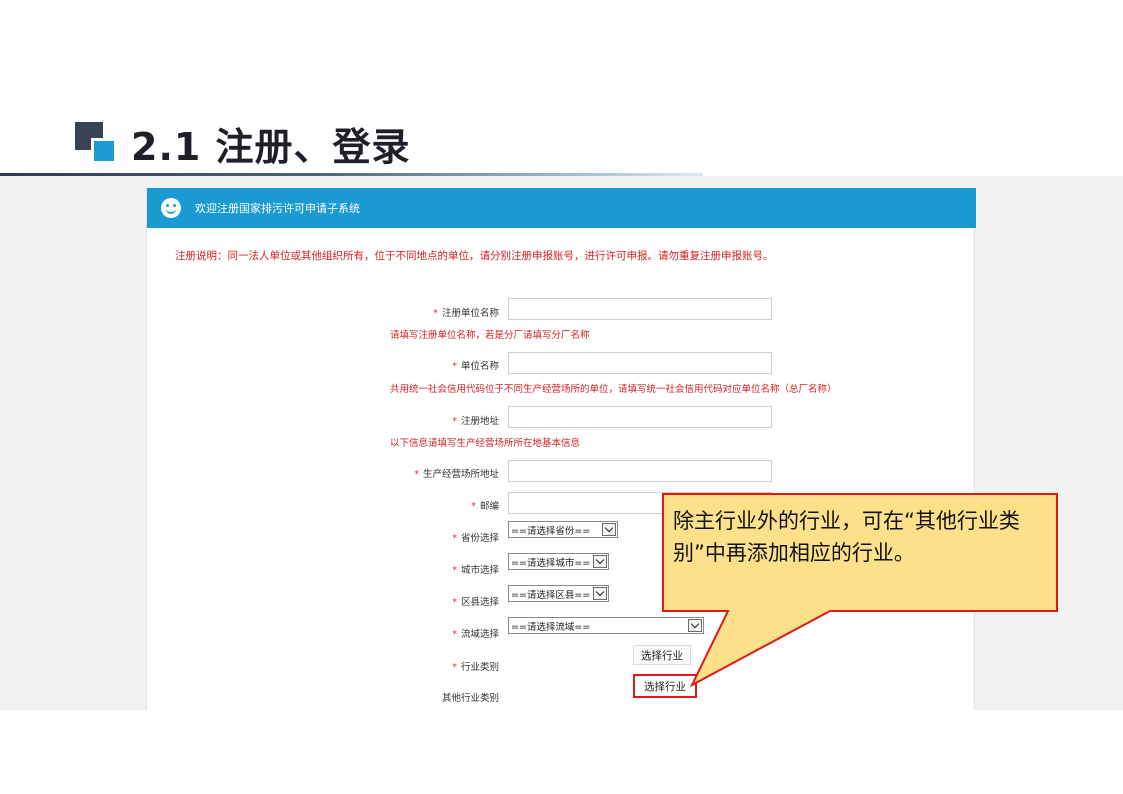  I want to click on reg-address-input, so click(640, 417).